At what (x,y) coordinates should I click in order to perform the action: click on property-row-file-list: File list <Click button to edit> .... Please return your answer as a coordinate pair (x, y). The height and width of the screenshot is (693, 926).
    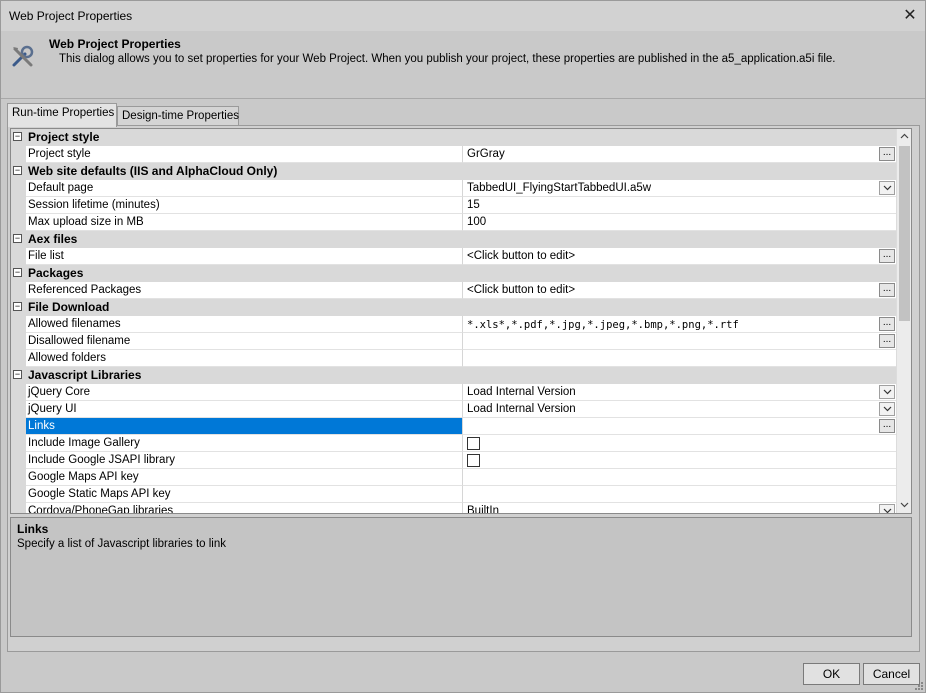
    Looking at the image, I should click on (454, 256).